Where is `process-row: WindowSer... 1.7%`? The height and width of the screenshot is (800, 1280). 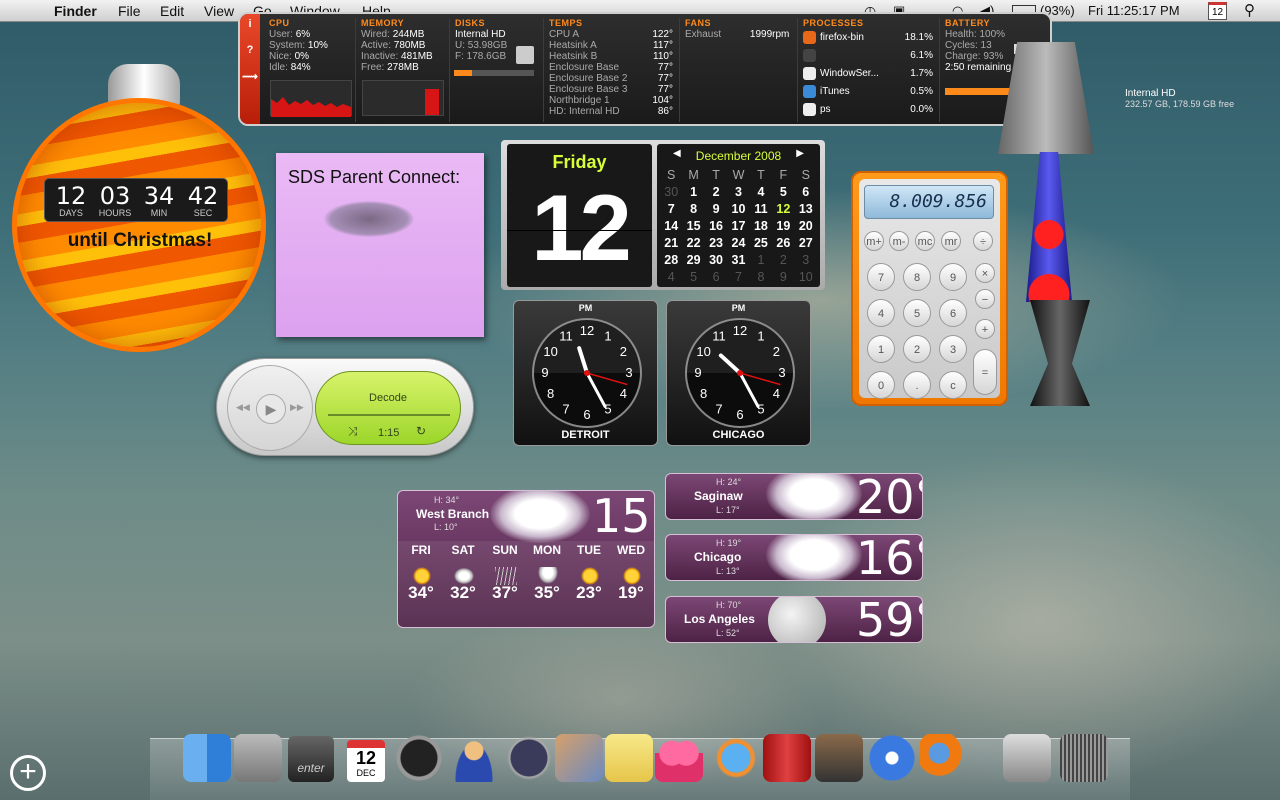 process-row: WindowSer... 1.7% is located at coordinates (871, 74).